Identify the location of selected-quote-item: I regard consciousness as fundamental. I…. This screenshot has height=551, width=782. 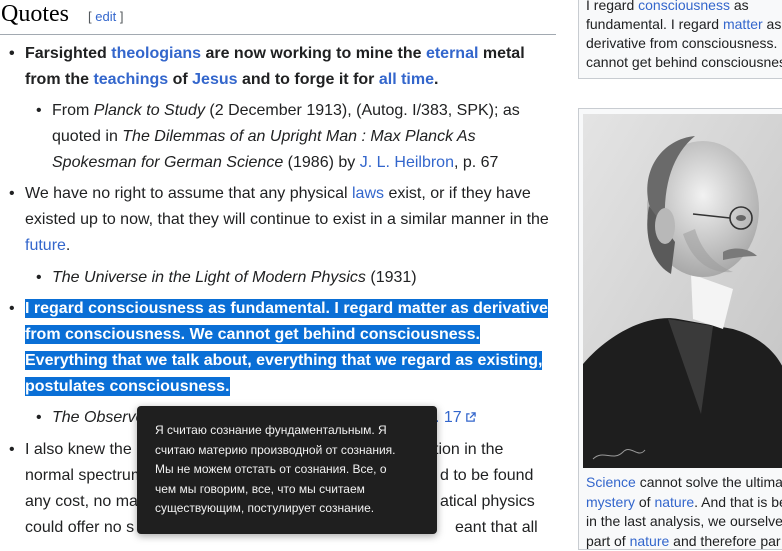
(278, 348).